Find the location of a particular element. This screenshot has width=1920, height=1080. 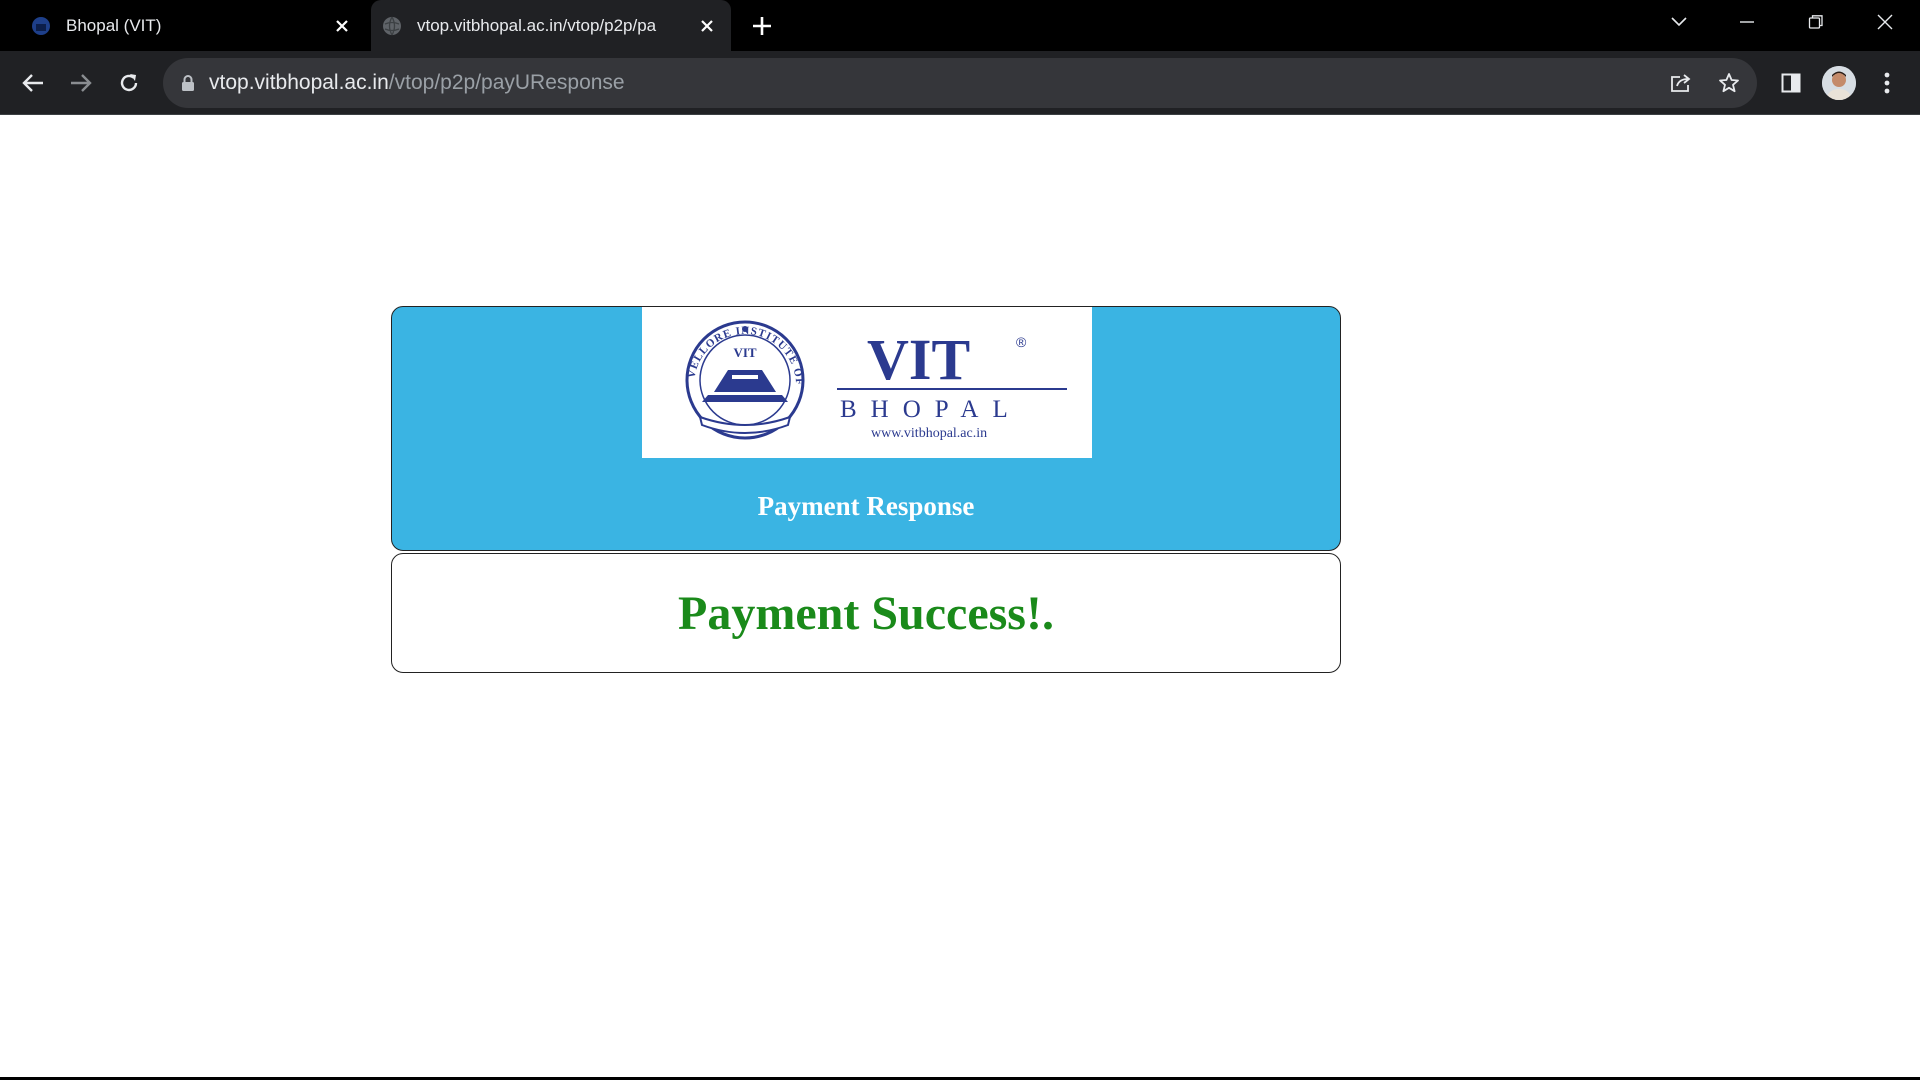

arrow-left-icon is located at coordinates (32, 83).